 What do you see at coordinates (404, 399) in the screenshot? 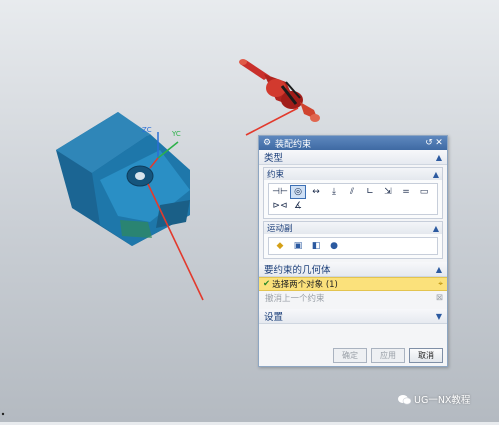
I see `wechat-icon` at bounding box center [404, 399].